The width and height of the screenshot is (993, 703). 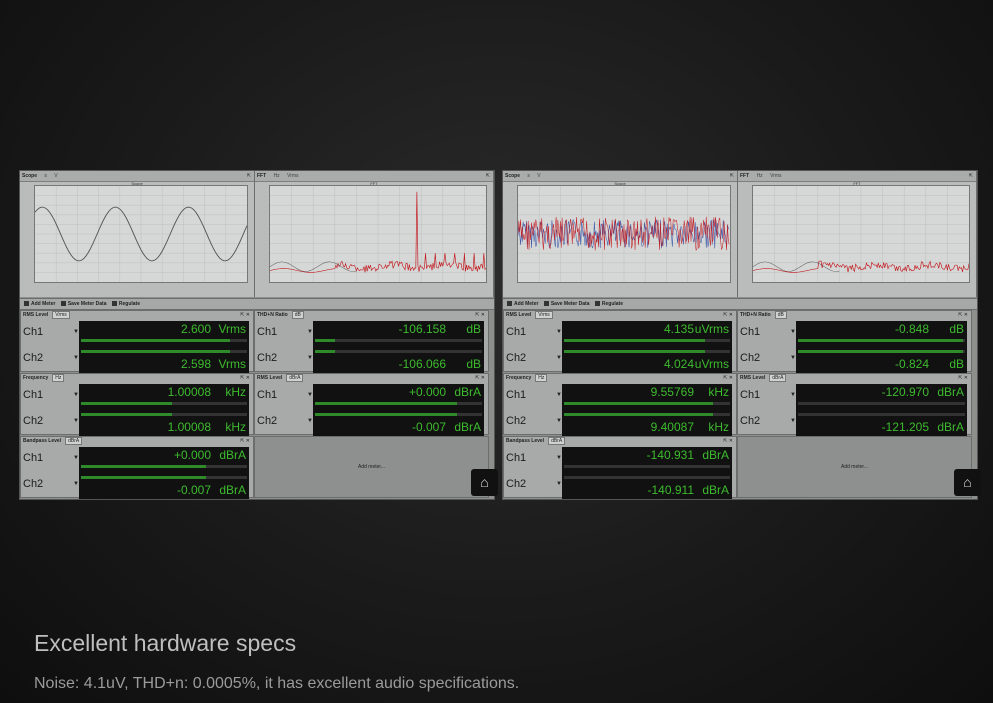 I want to click on channel-2-row: Ch2 ▼ 4.024 uVrms, so click(x=620, y=360).